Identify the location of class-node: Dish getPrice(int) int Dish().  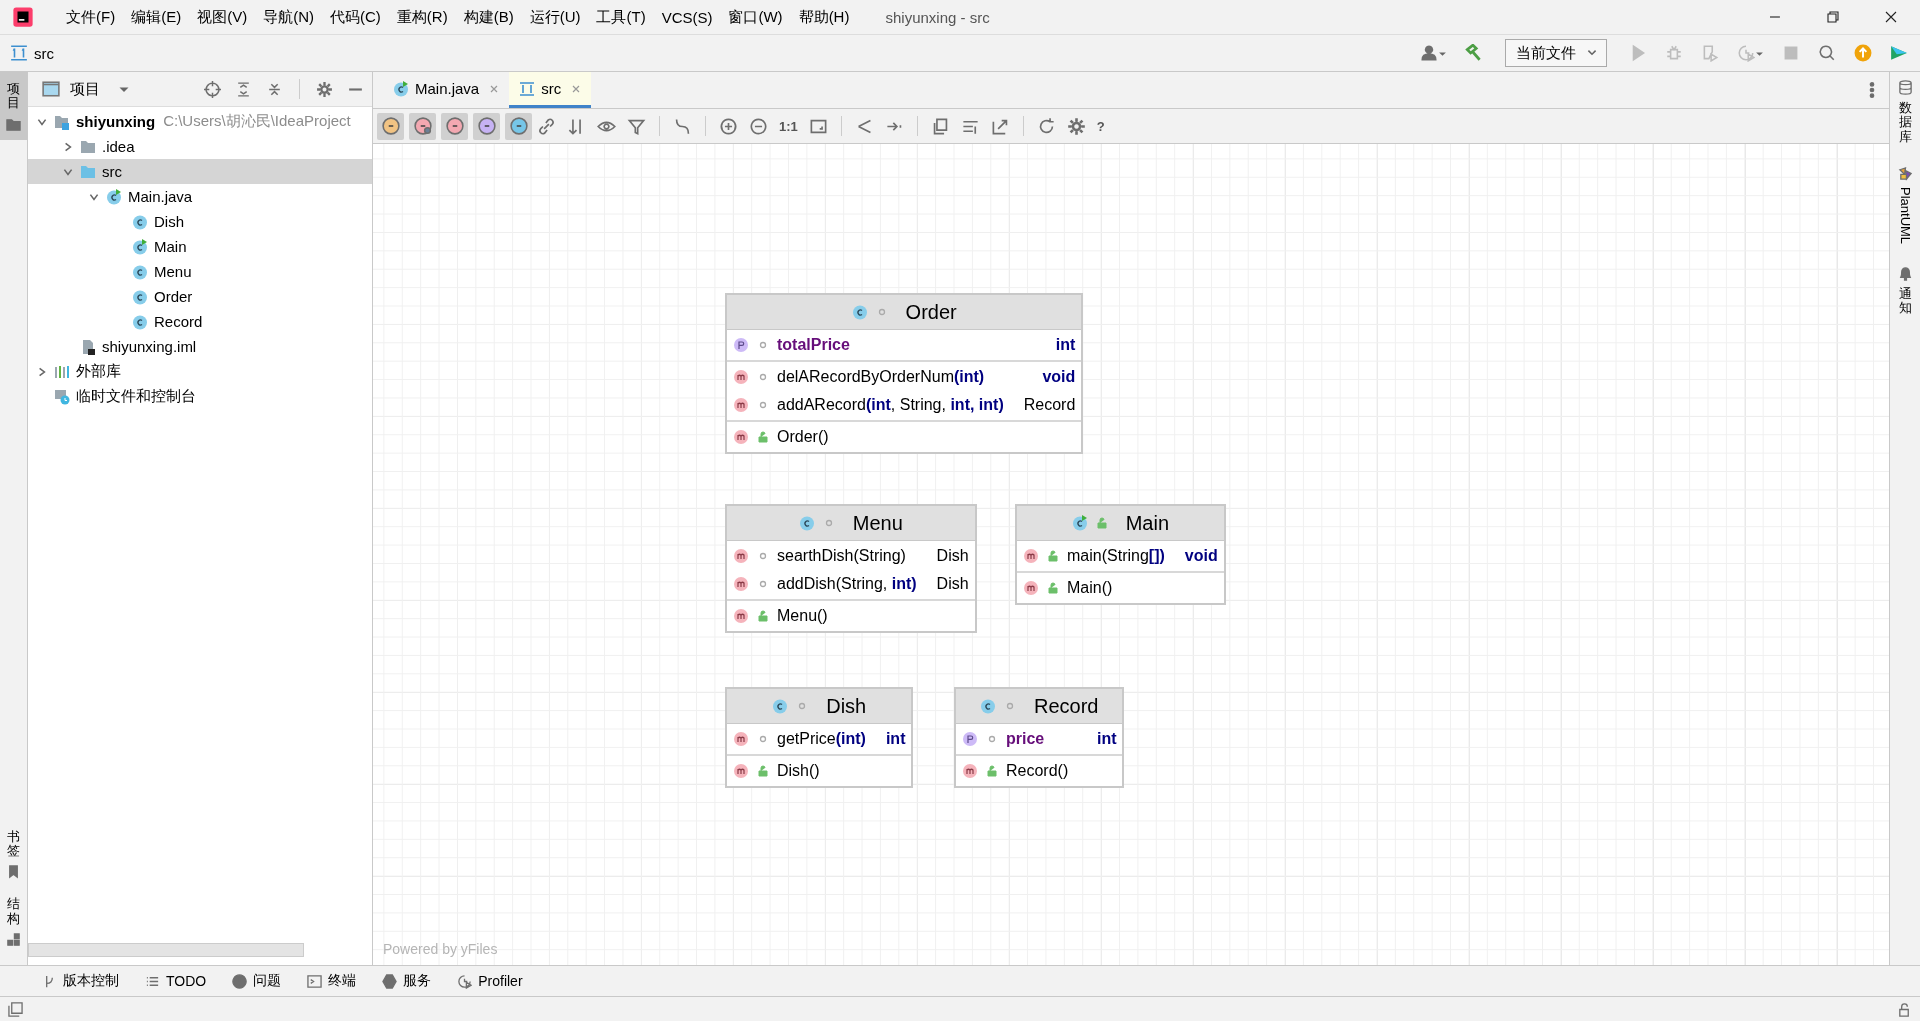
(819, 737).